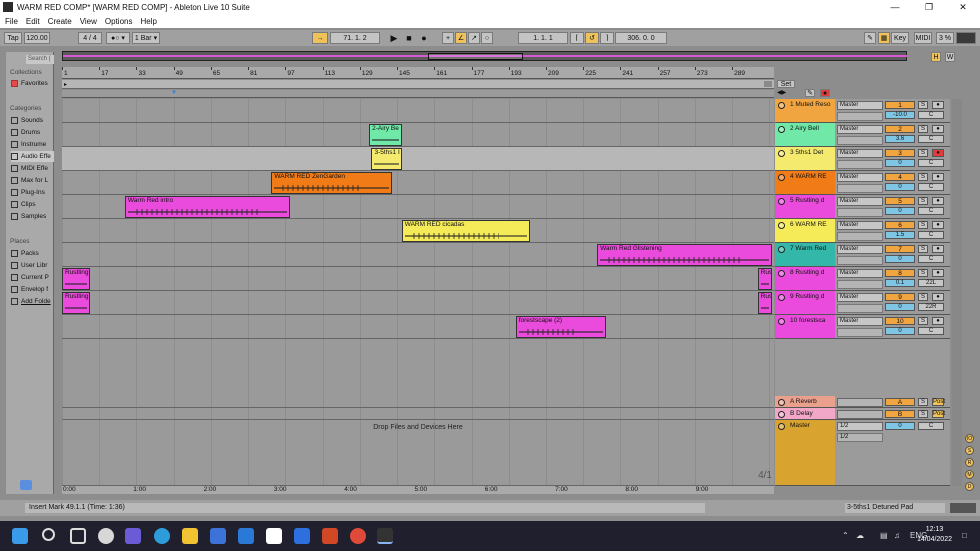 The height and width of the screenshot is (551, 980). What do you see at coordinates (969, 462) in the screenshot?
I see `returns-toggle-button: R` at bounding box center [969, 462].